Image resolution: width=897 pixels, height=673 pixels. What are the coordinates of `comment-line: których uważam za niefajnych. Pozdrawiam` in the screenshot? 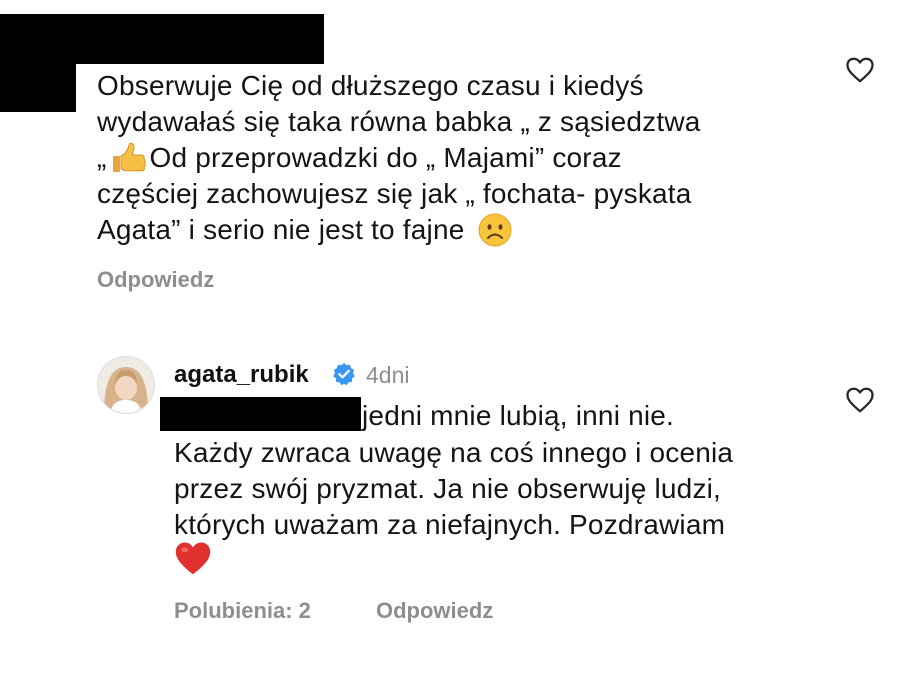 It's located at (450, 524).